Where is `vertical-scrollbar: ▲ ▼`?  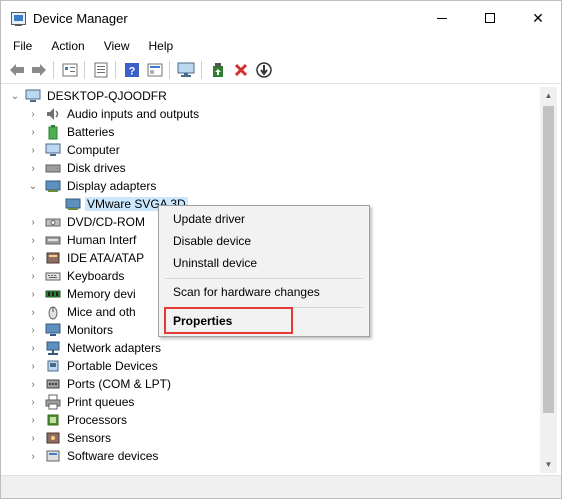
vertical-scrollbar: ▲ ▼ is located at coordinates (548, 280).